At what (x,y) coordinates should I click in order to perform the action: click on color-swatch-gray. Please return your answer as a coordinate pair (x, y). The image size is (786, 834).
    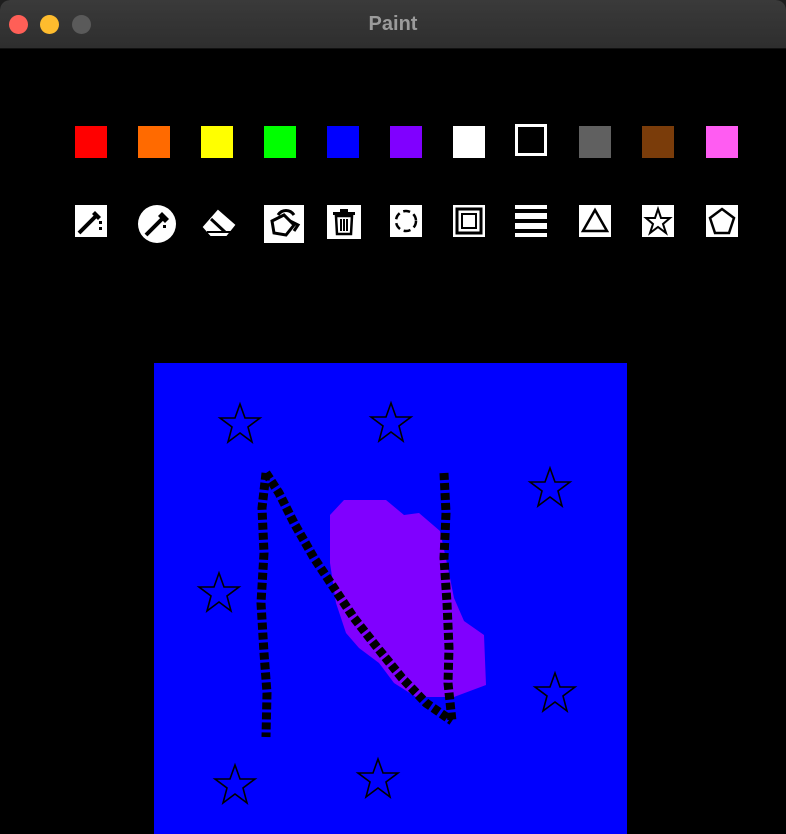
    Looking at the image, I should click on (595, 142).